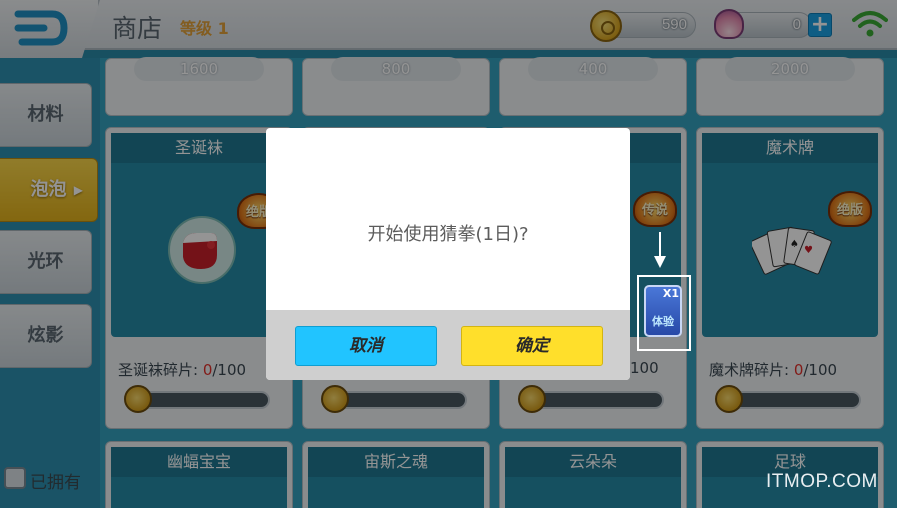 Image resolution: width=897 pixels, height=508 pixels. I want to click on item-label: 体验, so click(663, 321).